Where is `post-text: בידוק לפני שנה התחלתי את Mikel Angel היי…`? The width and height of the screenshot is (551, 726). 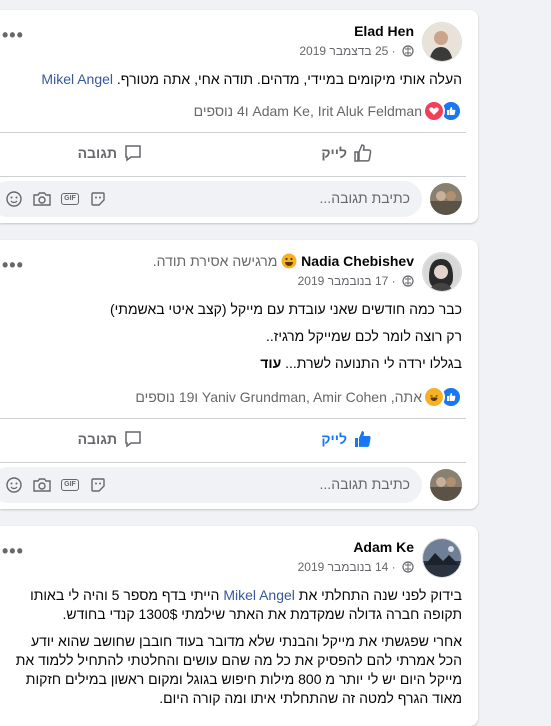 post-text: בידוק לפני שנה התחלתי את Mikel Angel היי… is located at coordinates (238, 646).